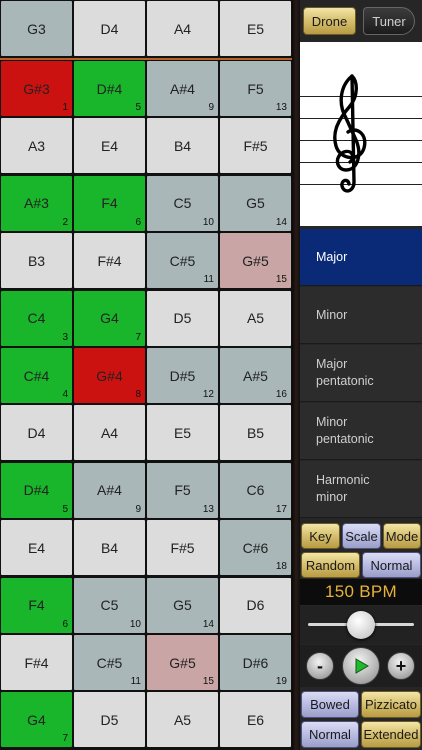 The width and height of the screenshot is (422, 750). I want to click on note-cell: C#4 4, so click(36, 375).